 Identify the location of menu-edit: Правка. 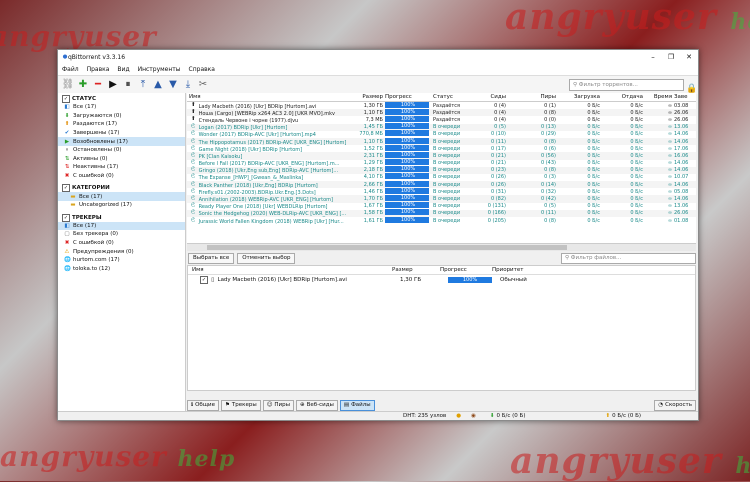
(98, 69).